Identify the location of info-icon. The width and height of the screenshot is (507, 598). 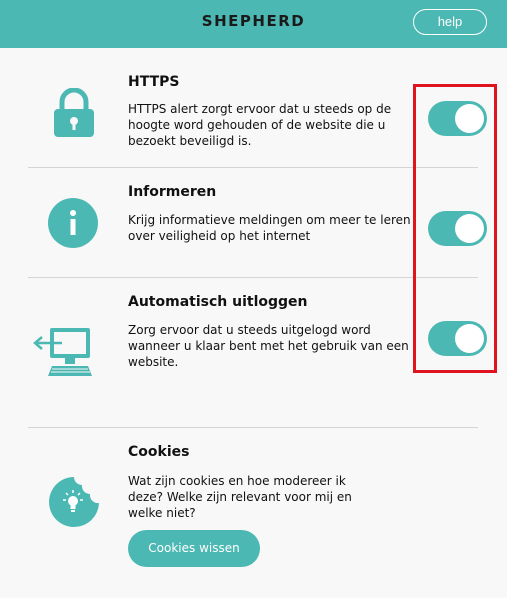
(73, 225).